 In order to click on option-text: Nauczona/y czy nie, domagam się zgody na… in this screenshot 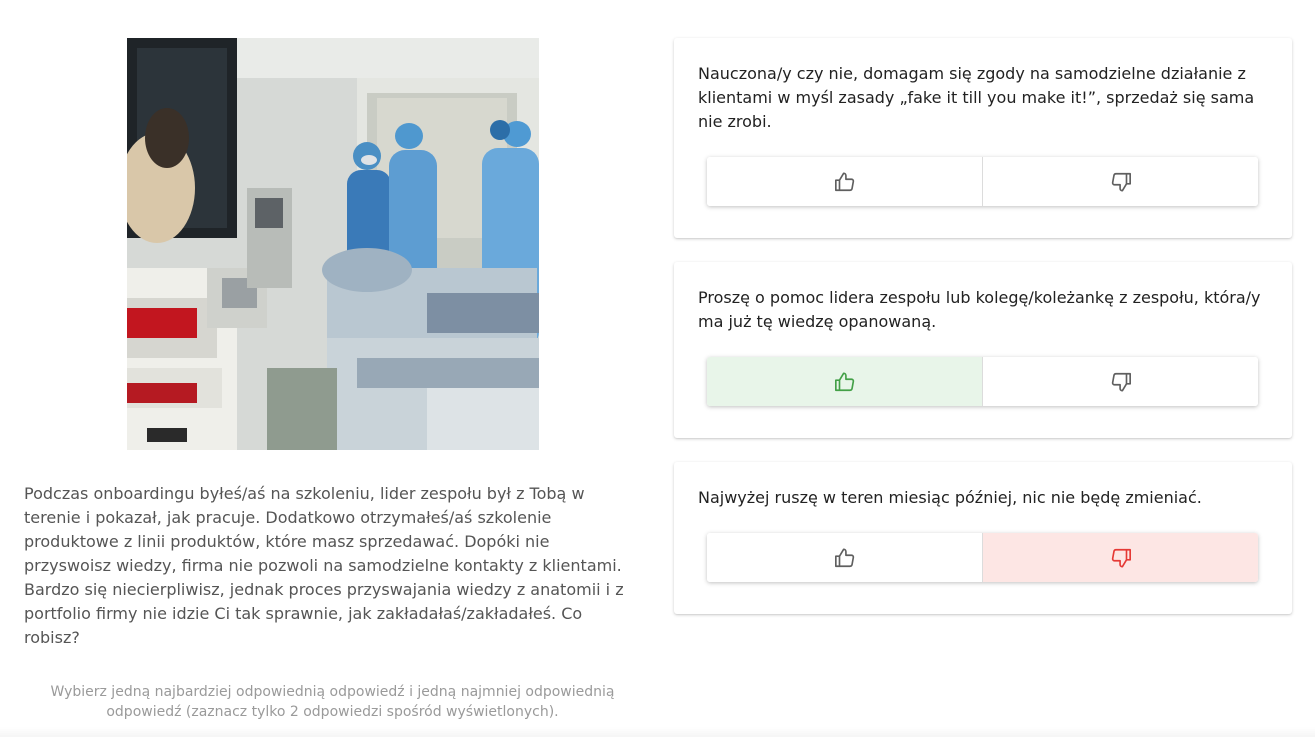, I will do `click(976, 97)`.